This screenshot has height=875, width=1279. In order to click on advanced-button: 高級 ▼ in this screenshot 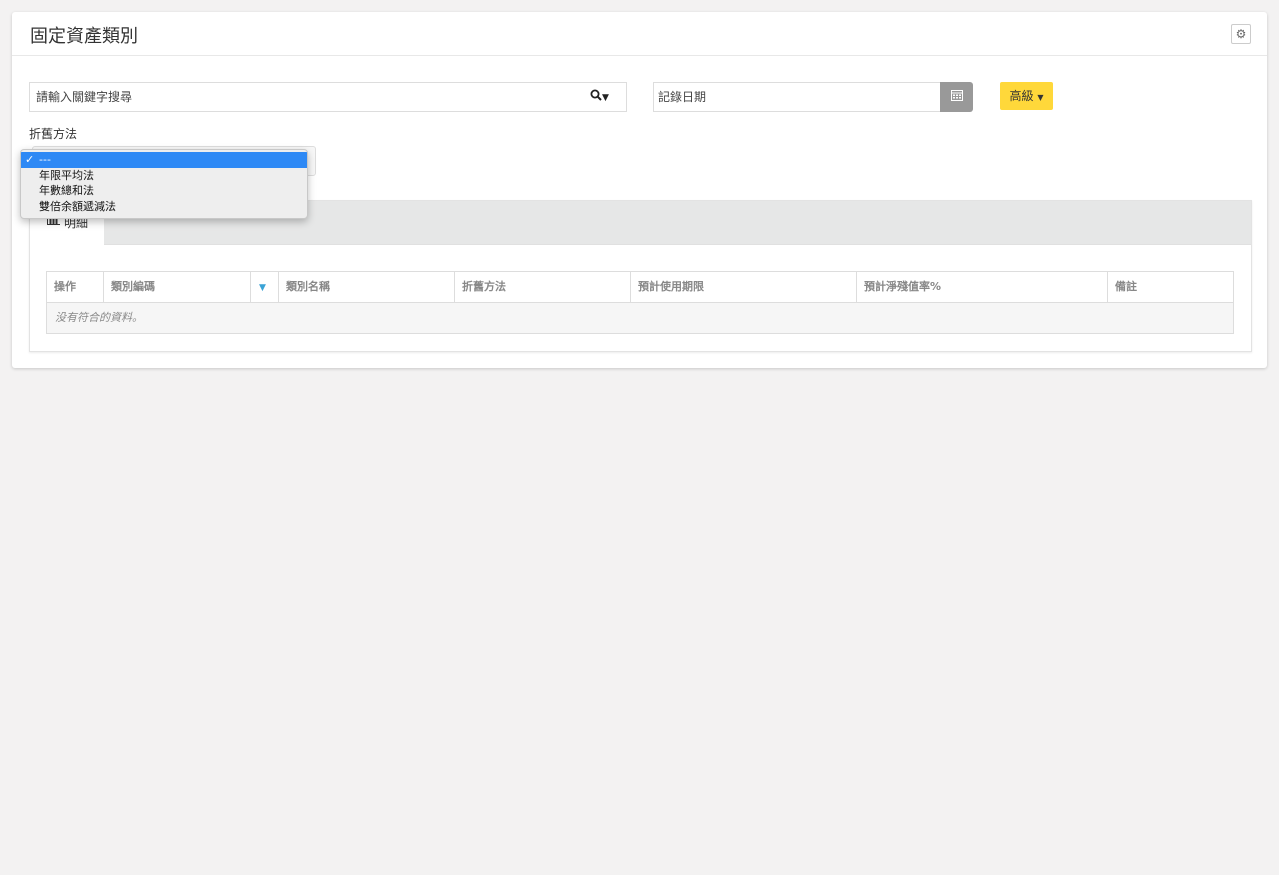, I will do `click(1026, 96)`.